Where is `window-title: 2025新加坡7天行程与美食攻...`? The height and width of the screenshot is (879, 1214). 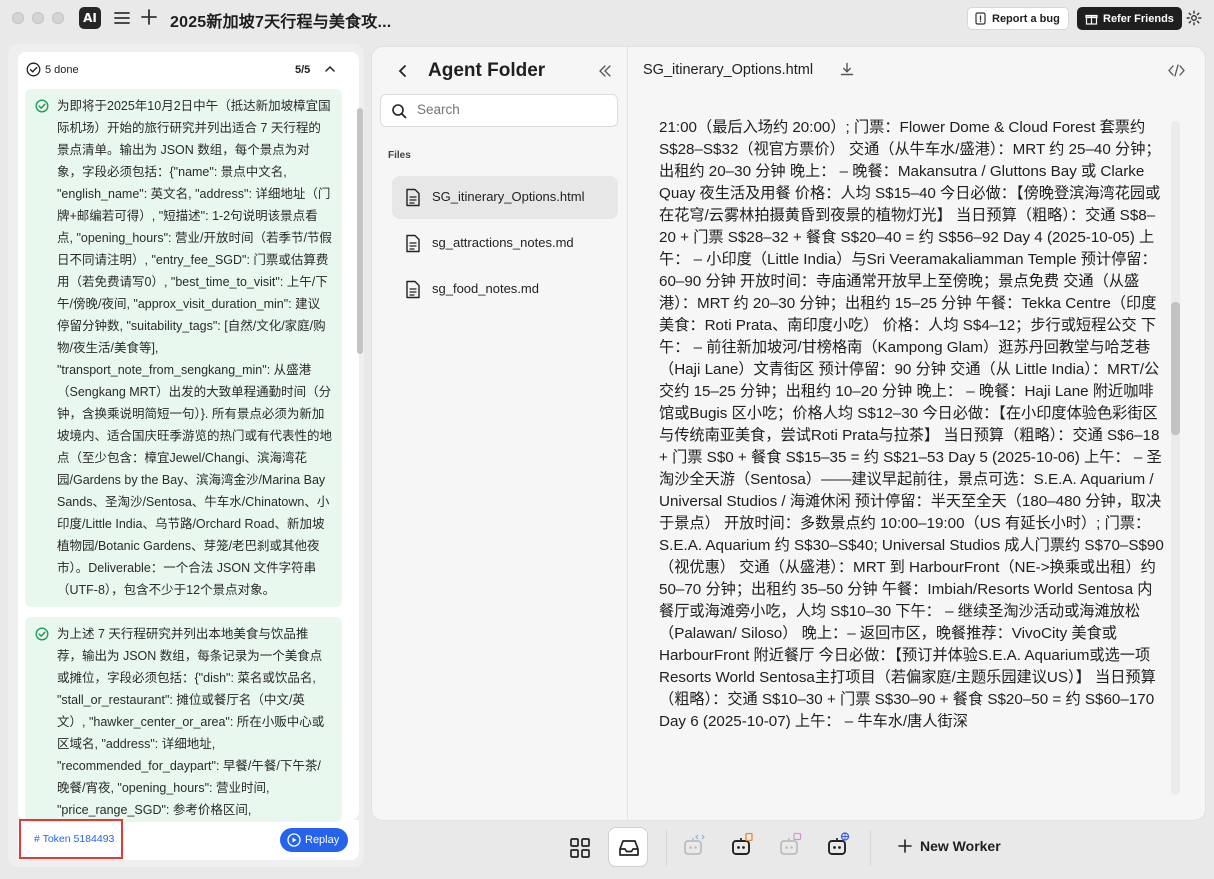 window-title: 2025新加坡7天行程与美食攻... is located at coordinates (281, 22).